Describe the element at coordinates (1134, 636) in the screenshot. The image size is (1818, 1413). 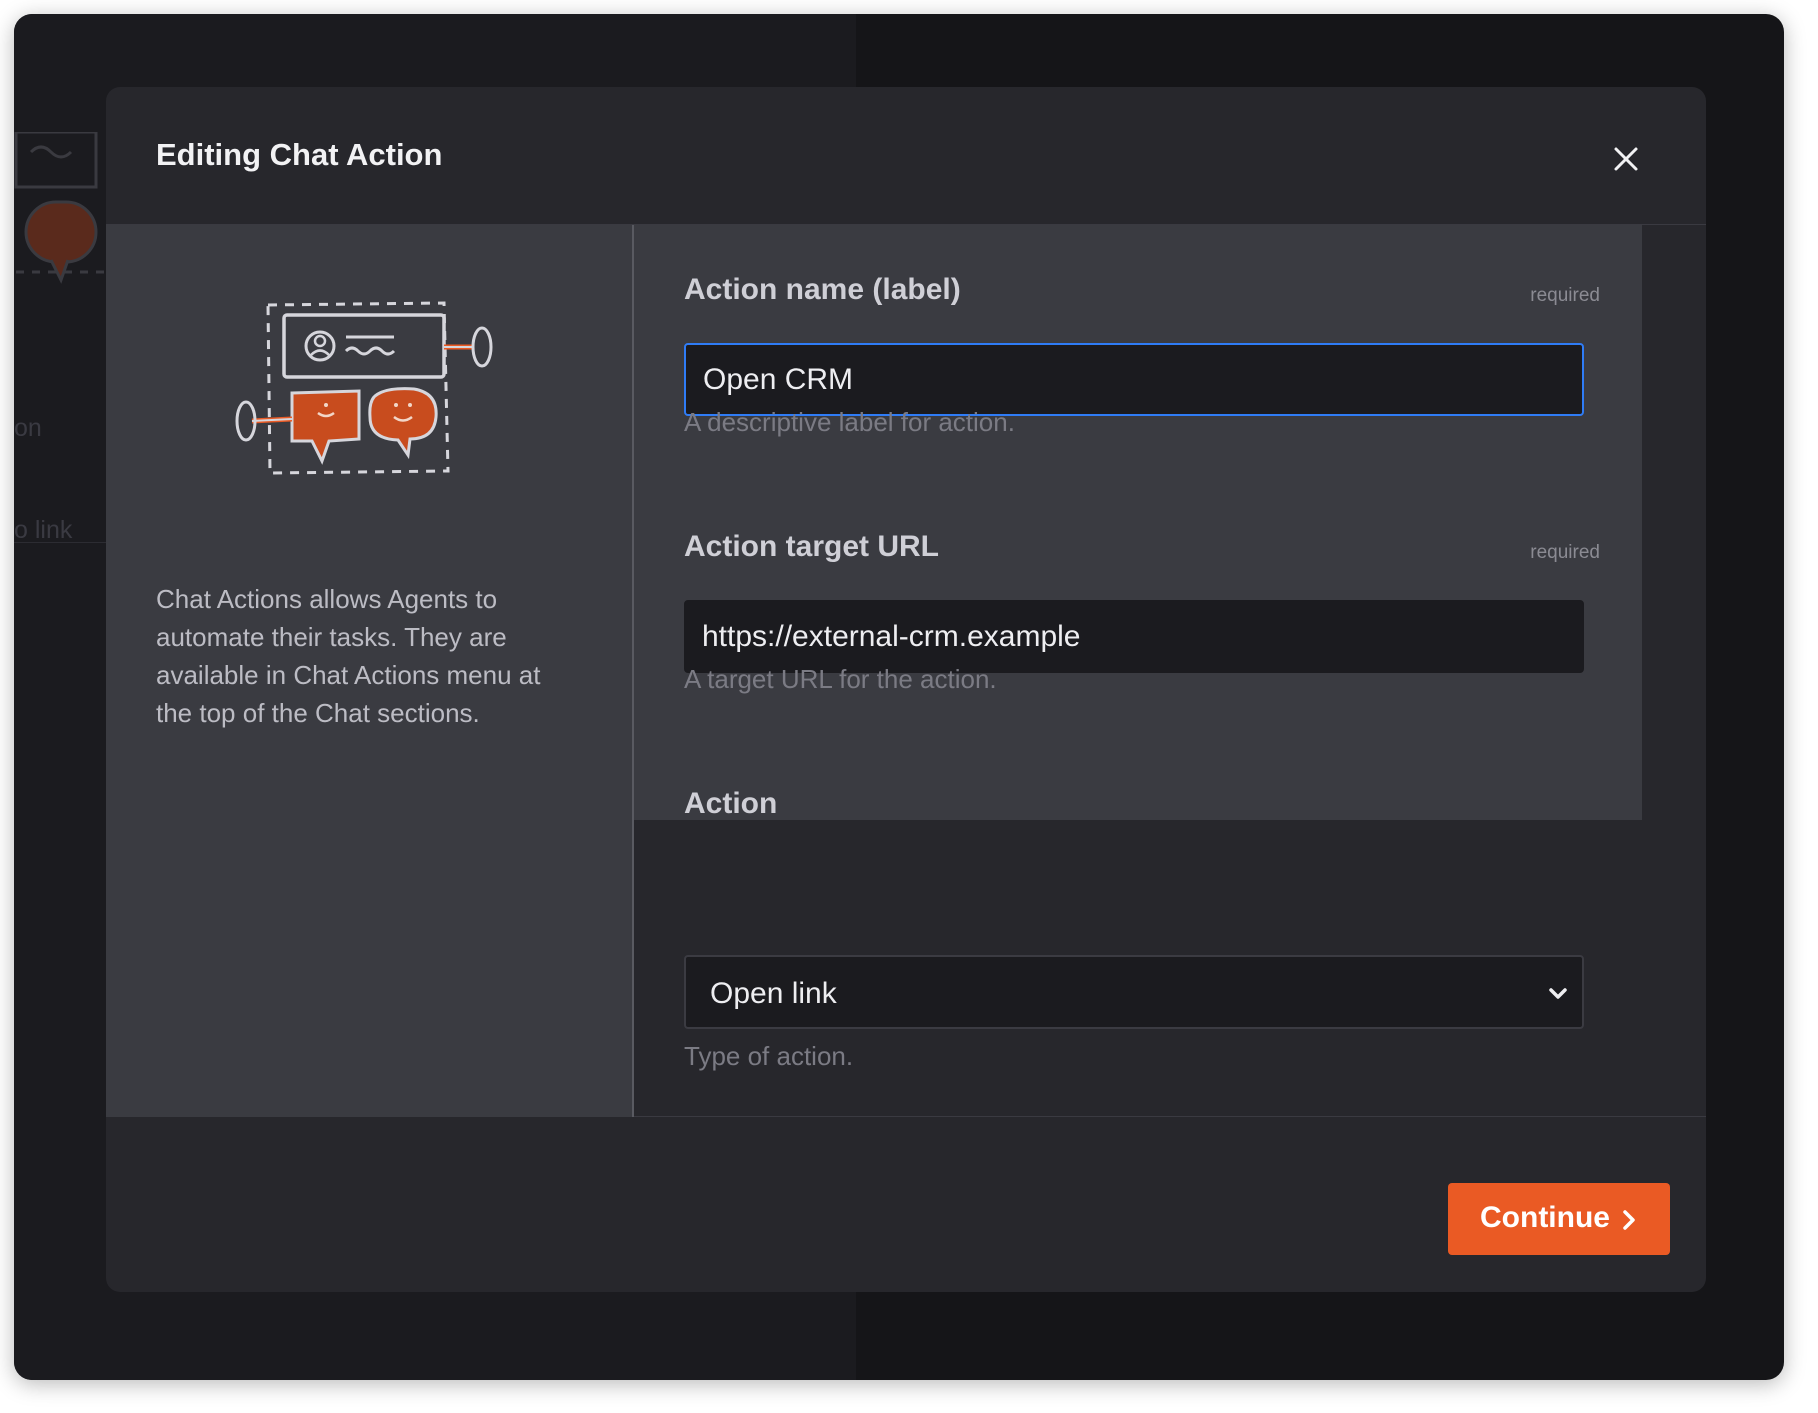
I see `target-url-input` at that location.